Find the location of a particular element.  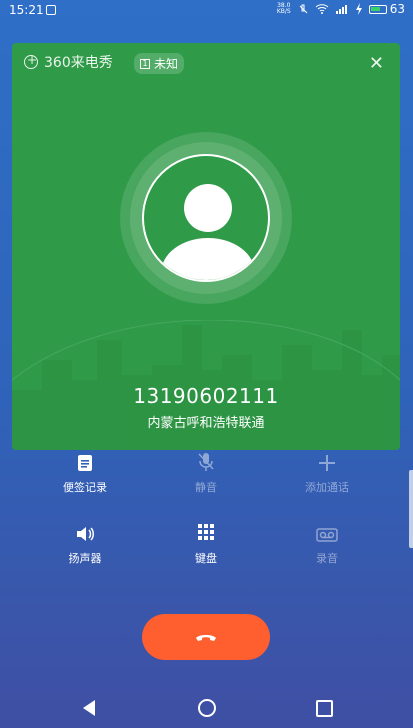

mute-icon is located at coordinates (303, 9).